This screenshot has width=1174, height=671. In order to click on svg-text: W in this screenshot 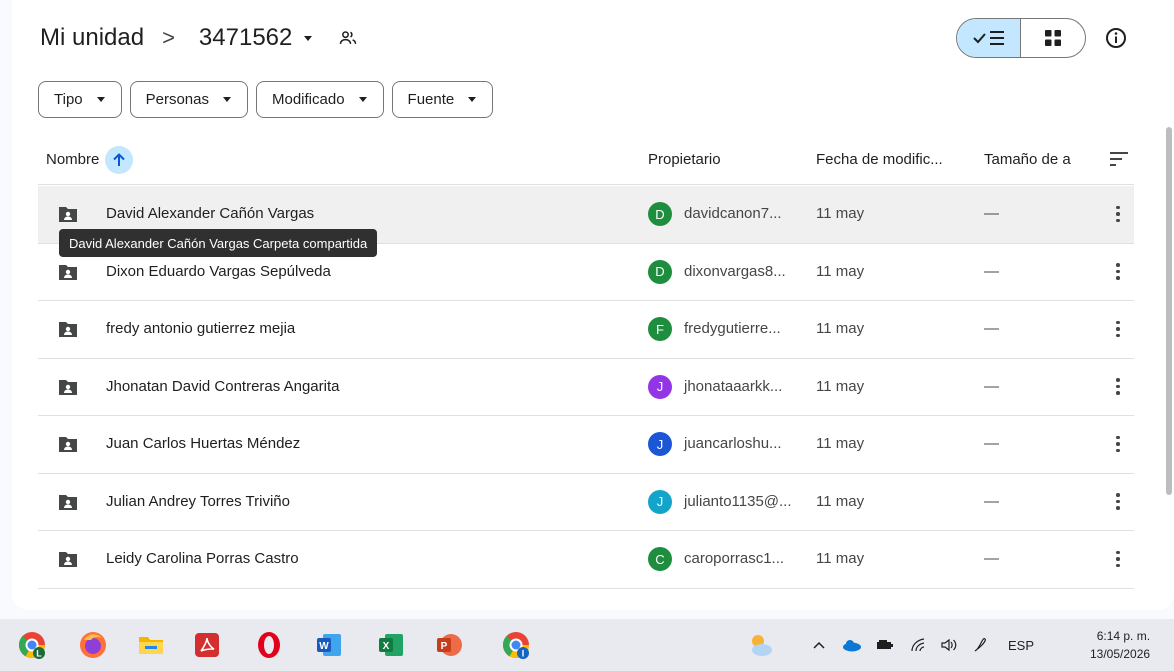, I will do `click(324, 646)`.